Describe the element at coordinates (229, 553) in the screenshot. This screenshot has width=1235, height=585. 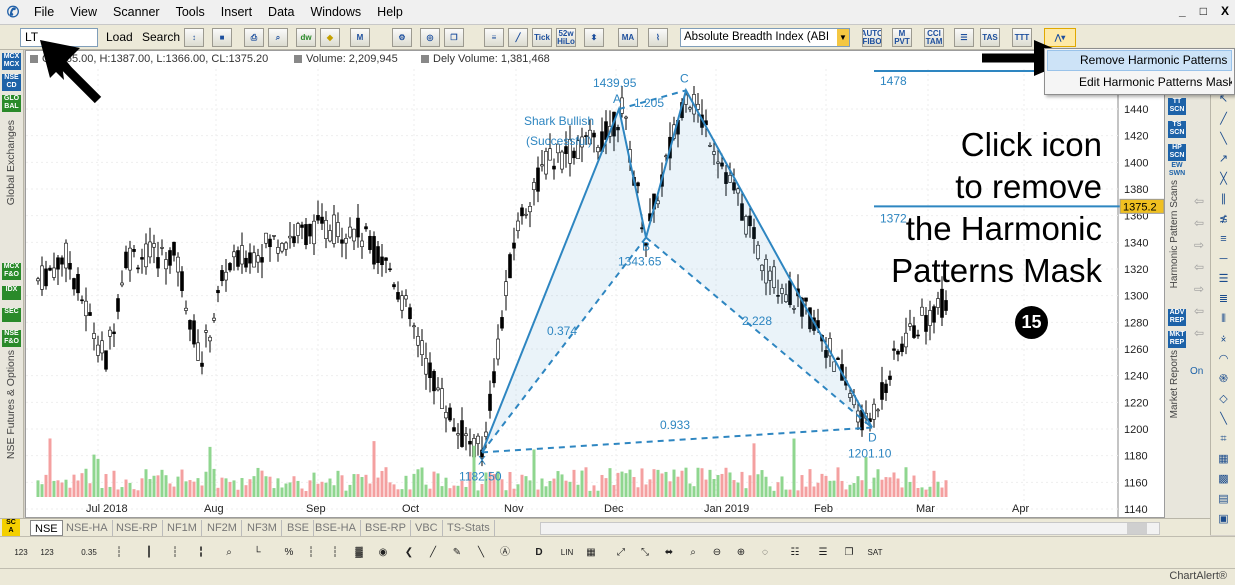
I see `magnify-icon: ⌕` at that location.